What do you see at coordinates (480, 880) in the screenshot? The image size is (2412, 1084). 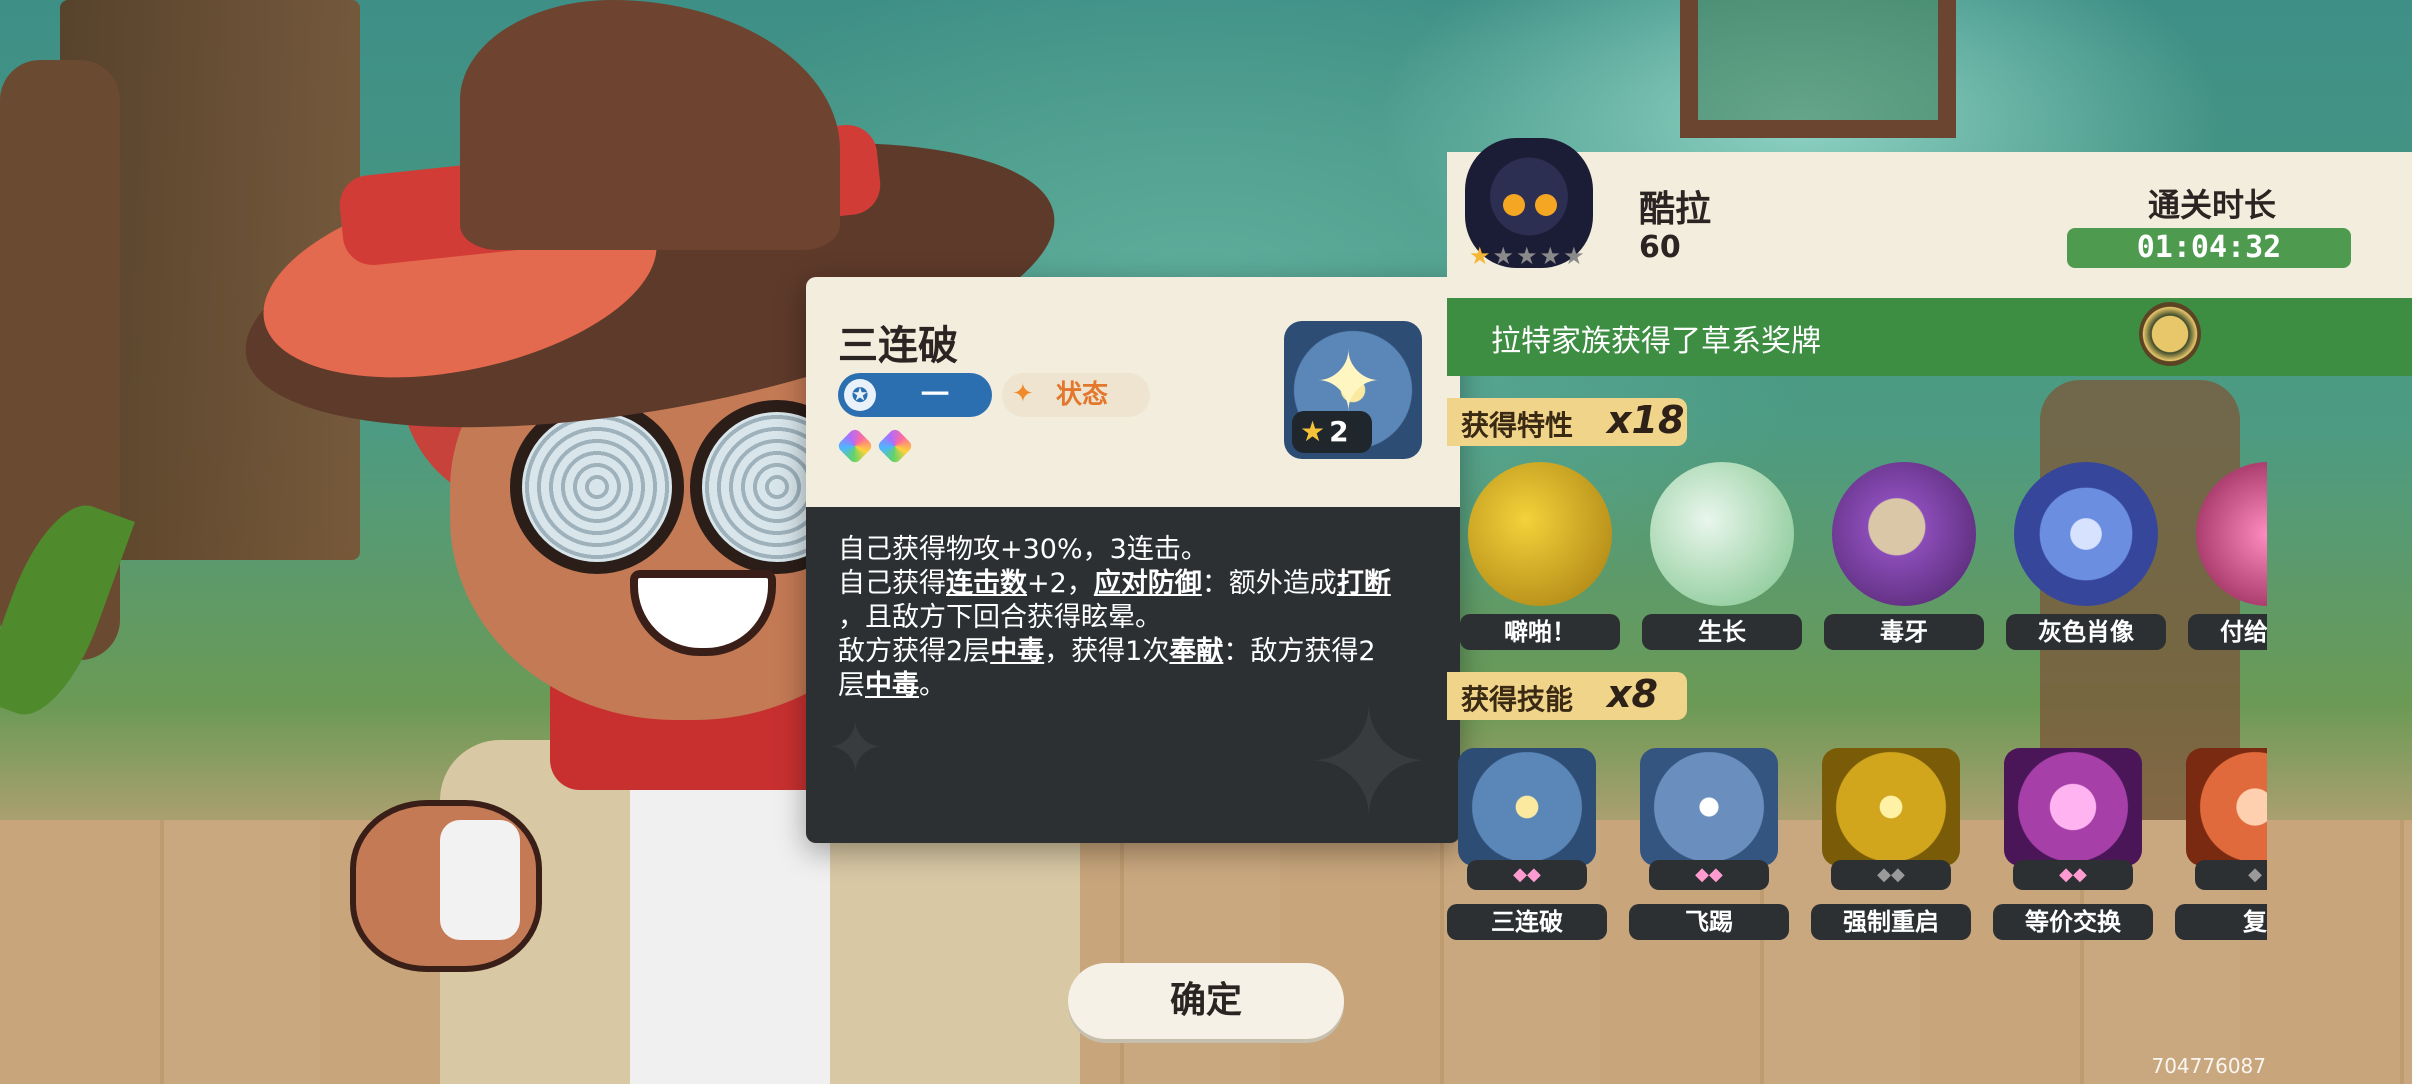 I see `hand-wrap` at bounding box center [480, 880].